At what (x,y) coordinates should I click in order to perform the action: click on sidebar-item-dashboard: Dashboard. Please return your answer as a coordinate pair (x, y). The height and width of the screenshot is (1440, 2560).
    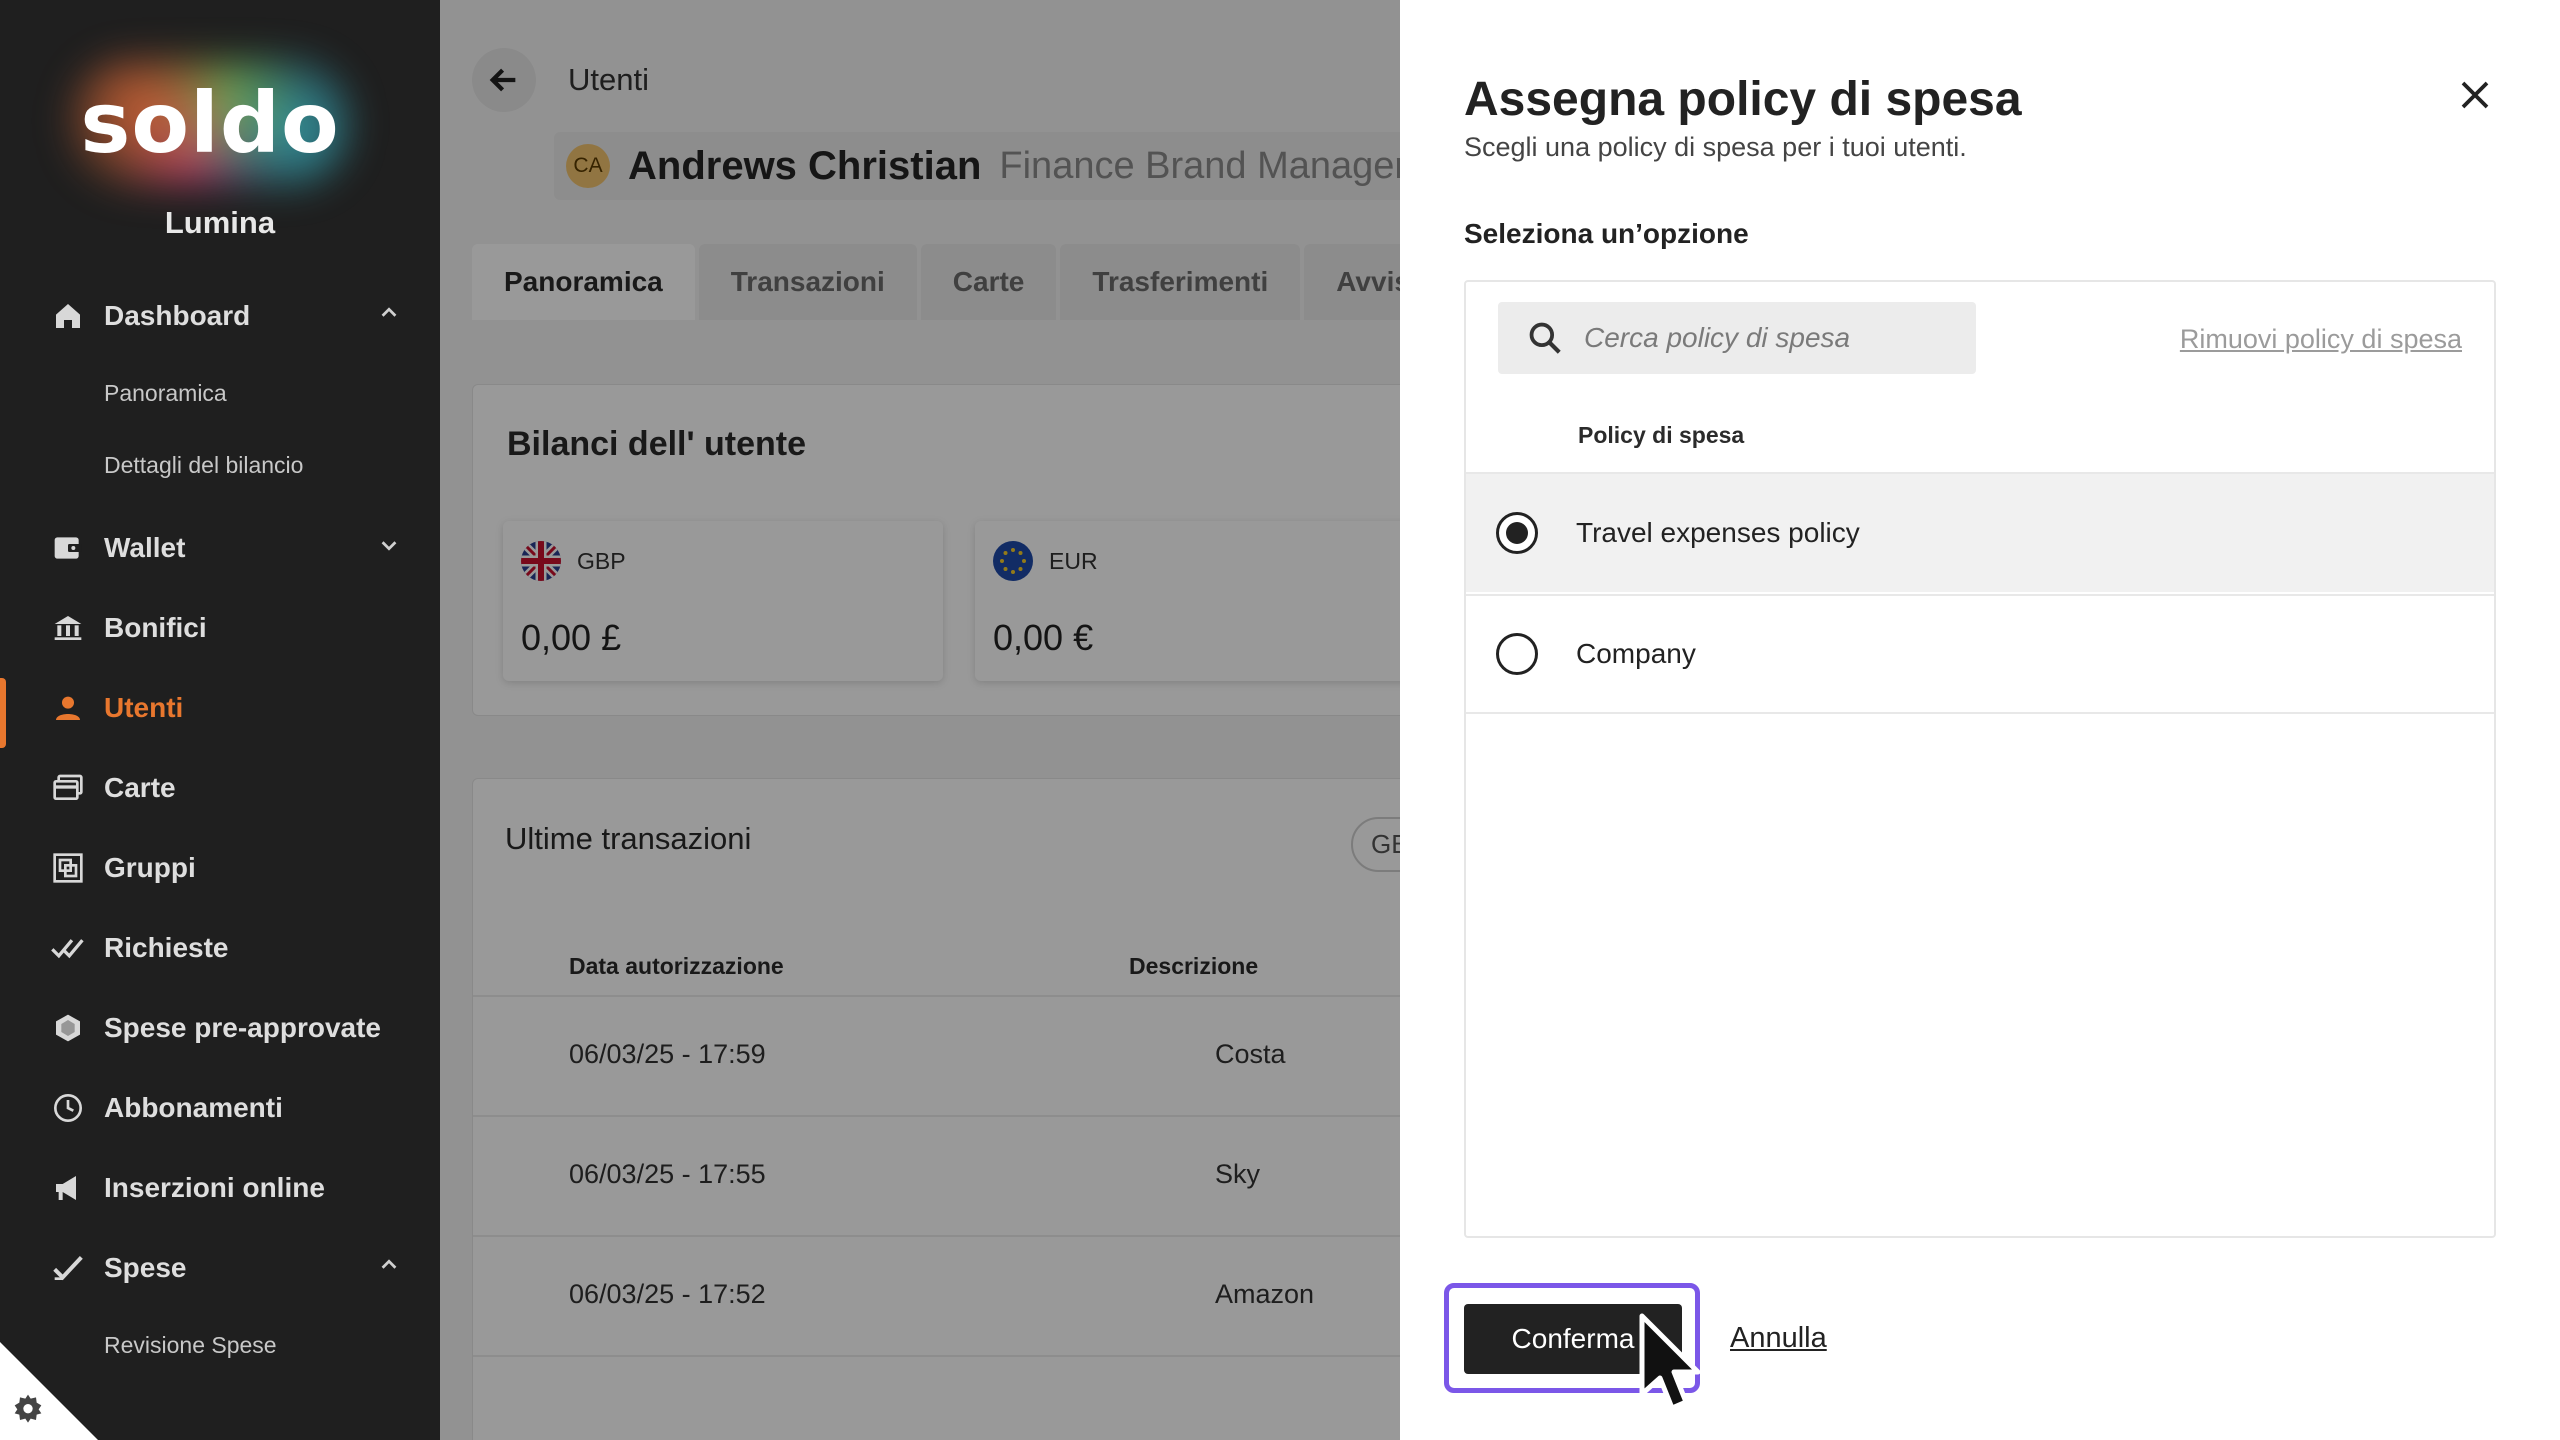
    Looking at the image, I should click on (220, 316).